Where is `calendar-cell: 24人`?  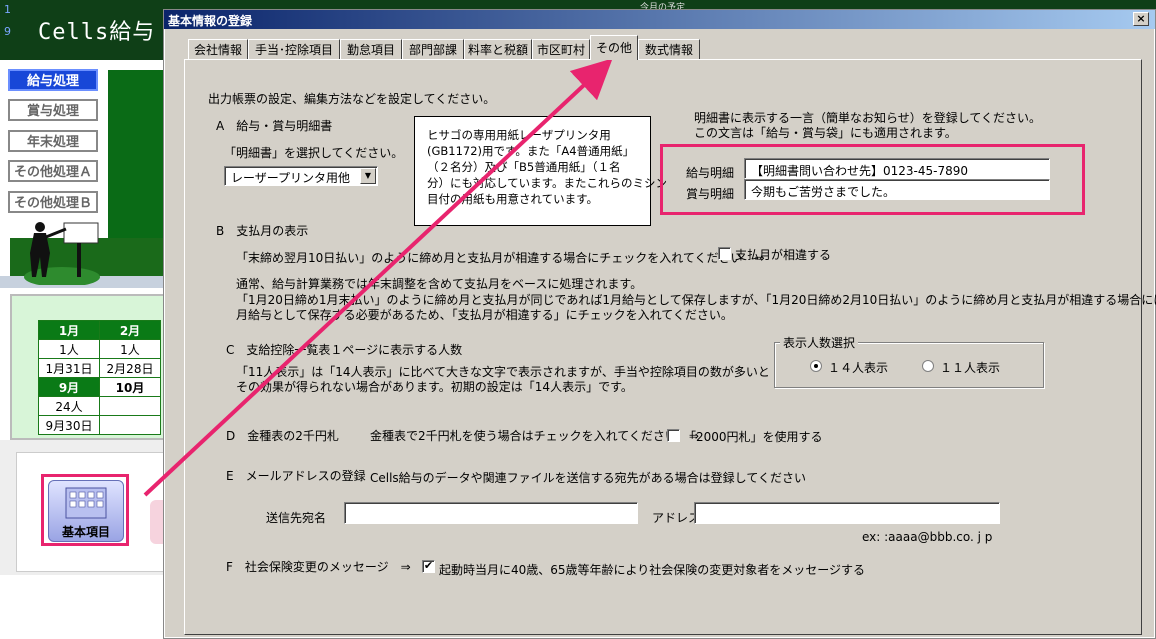 calendar-cell: 24人 is located at coordinates (69, 406).